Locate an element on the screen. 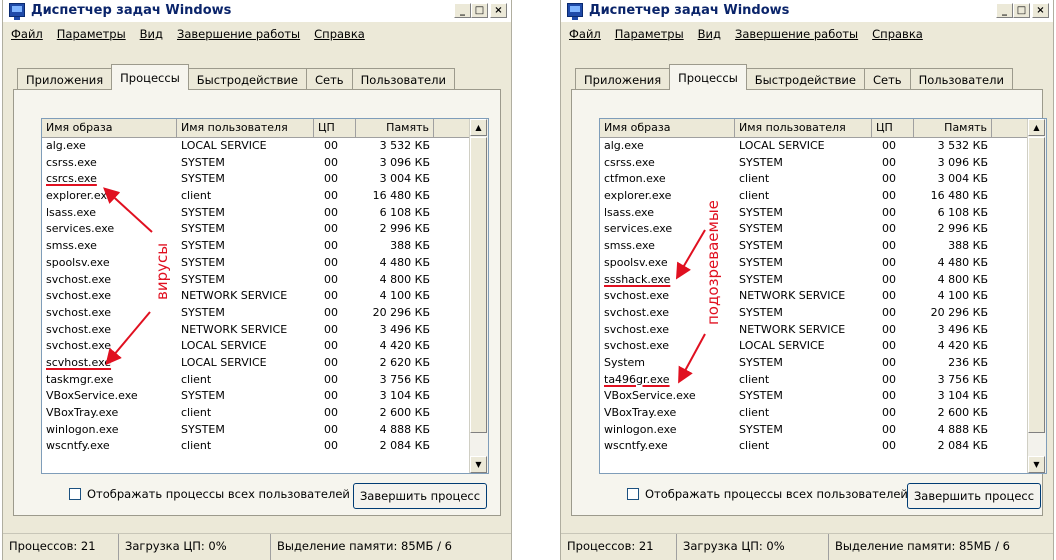  task-manager-icon is located at coordinates (575, 11).